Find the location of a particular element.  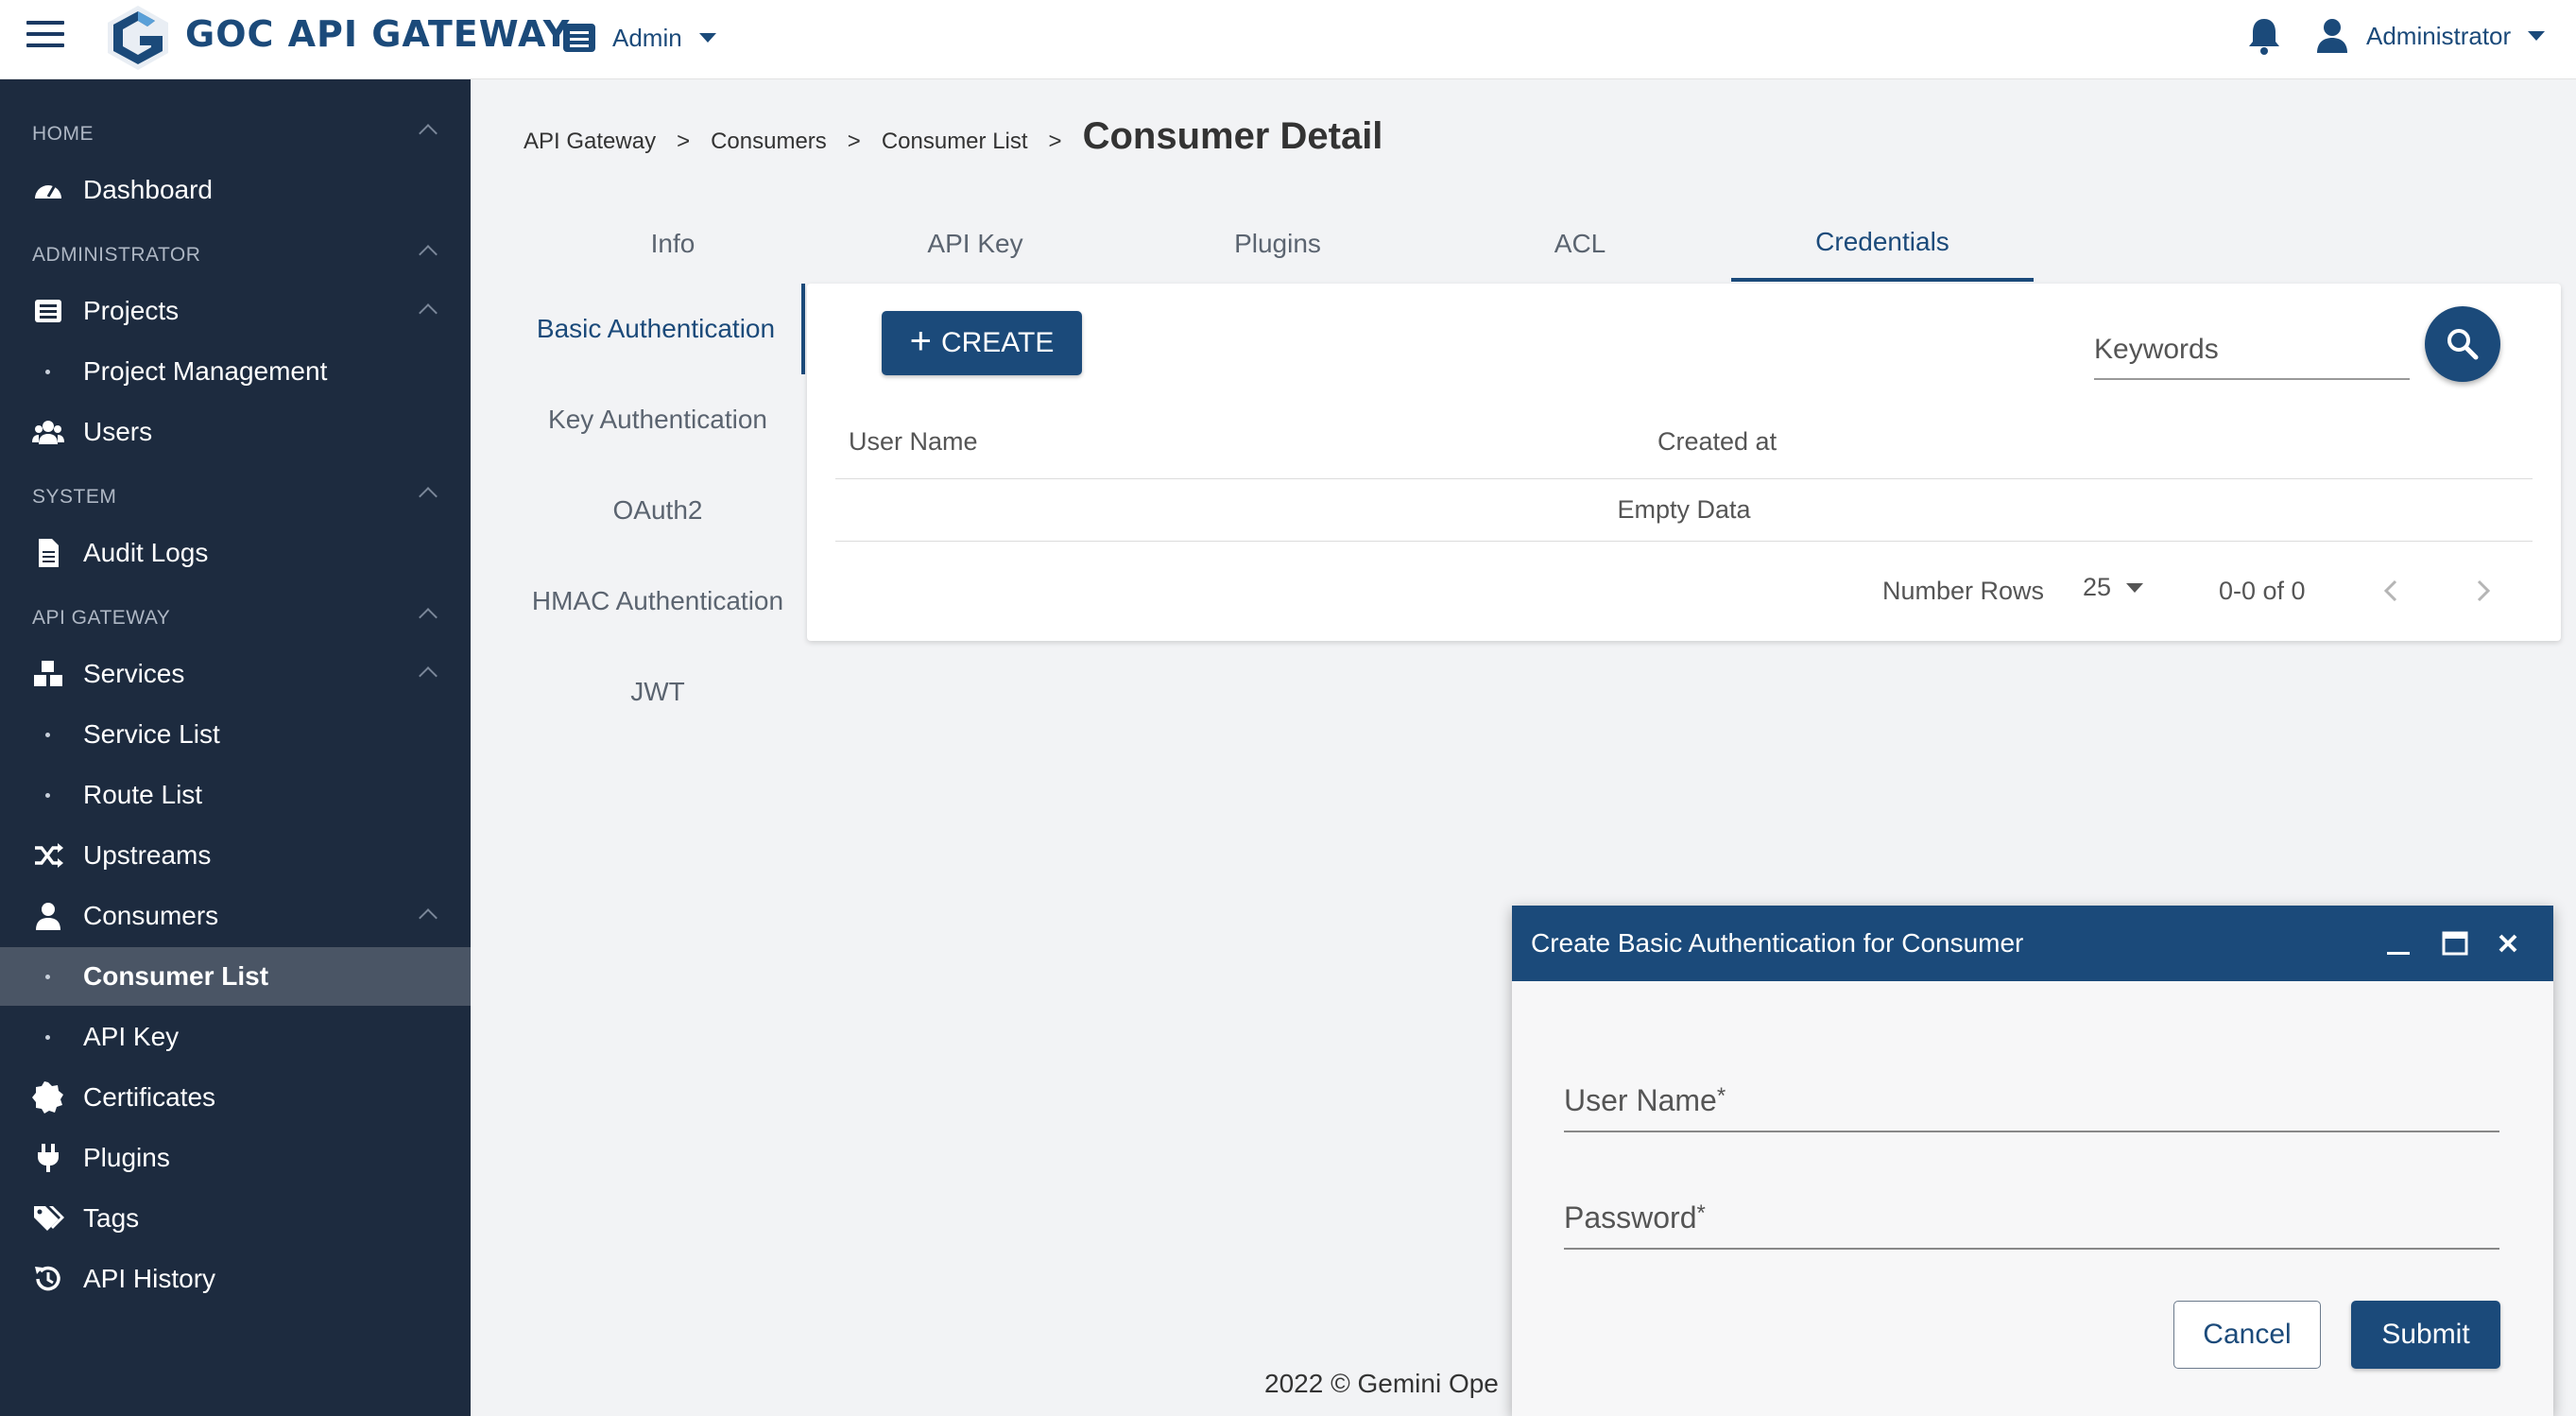

tab-api-key: API Key is located at coordinates (975, 244).